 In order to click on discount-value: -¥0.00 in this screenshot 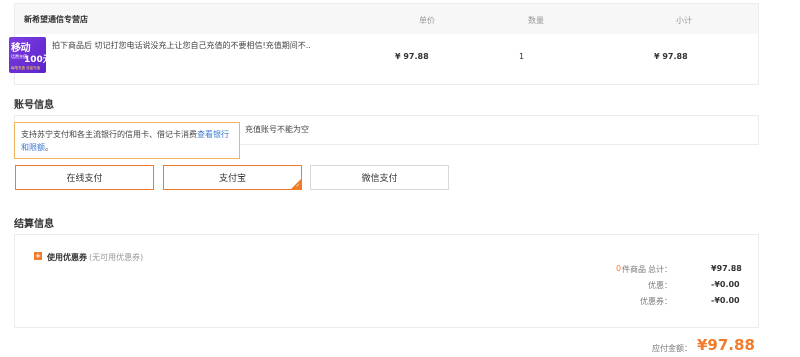, I will do `click(725, 284)`.